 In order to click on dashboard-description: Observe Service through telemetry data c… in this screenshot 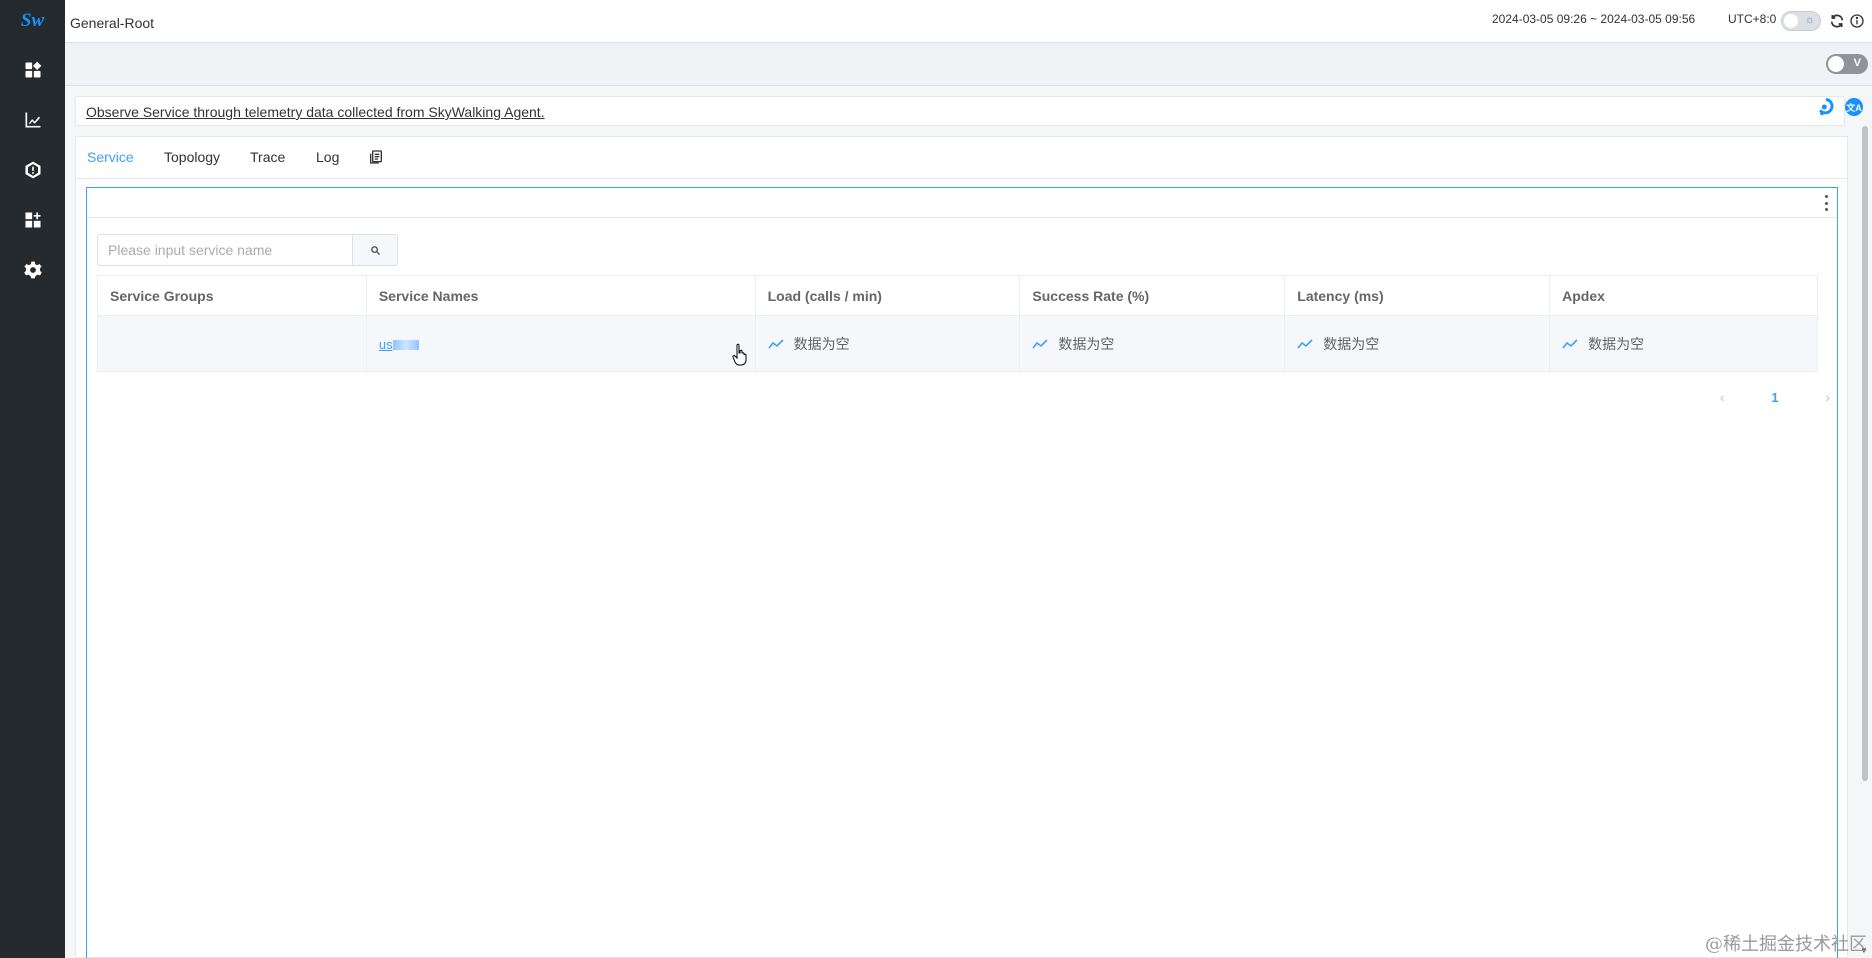, I will do `click(960, 111)`.